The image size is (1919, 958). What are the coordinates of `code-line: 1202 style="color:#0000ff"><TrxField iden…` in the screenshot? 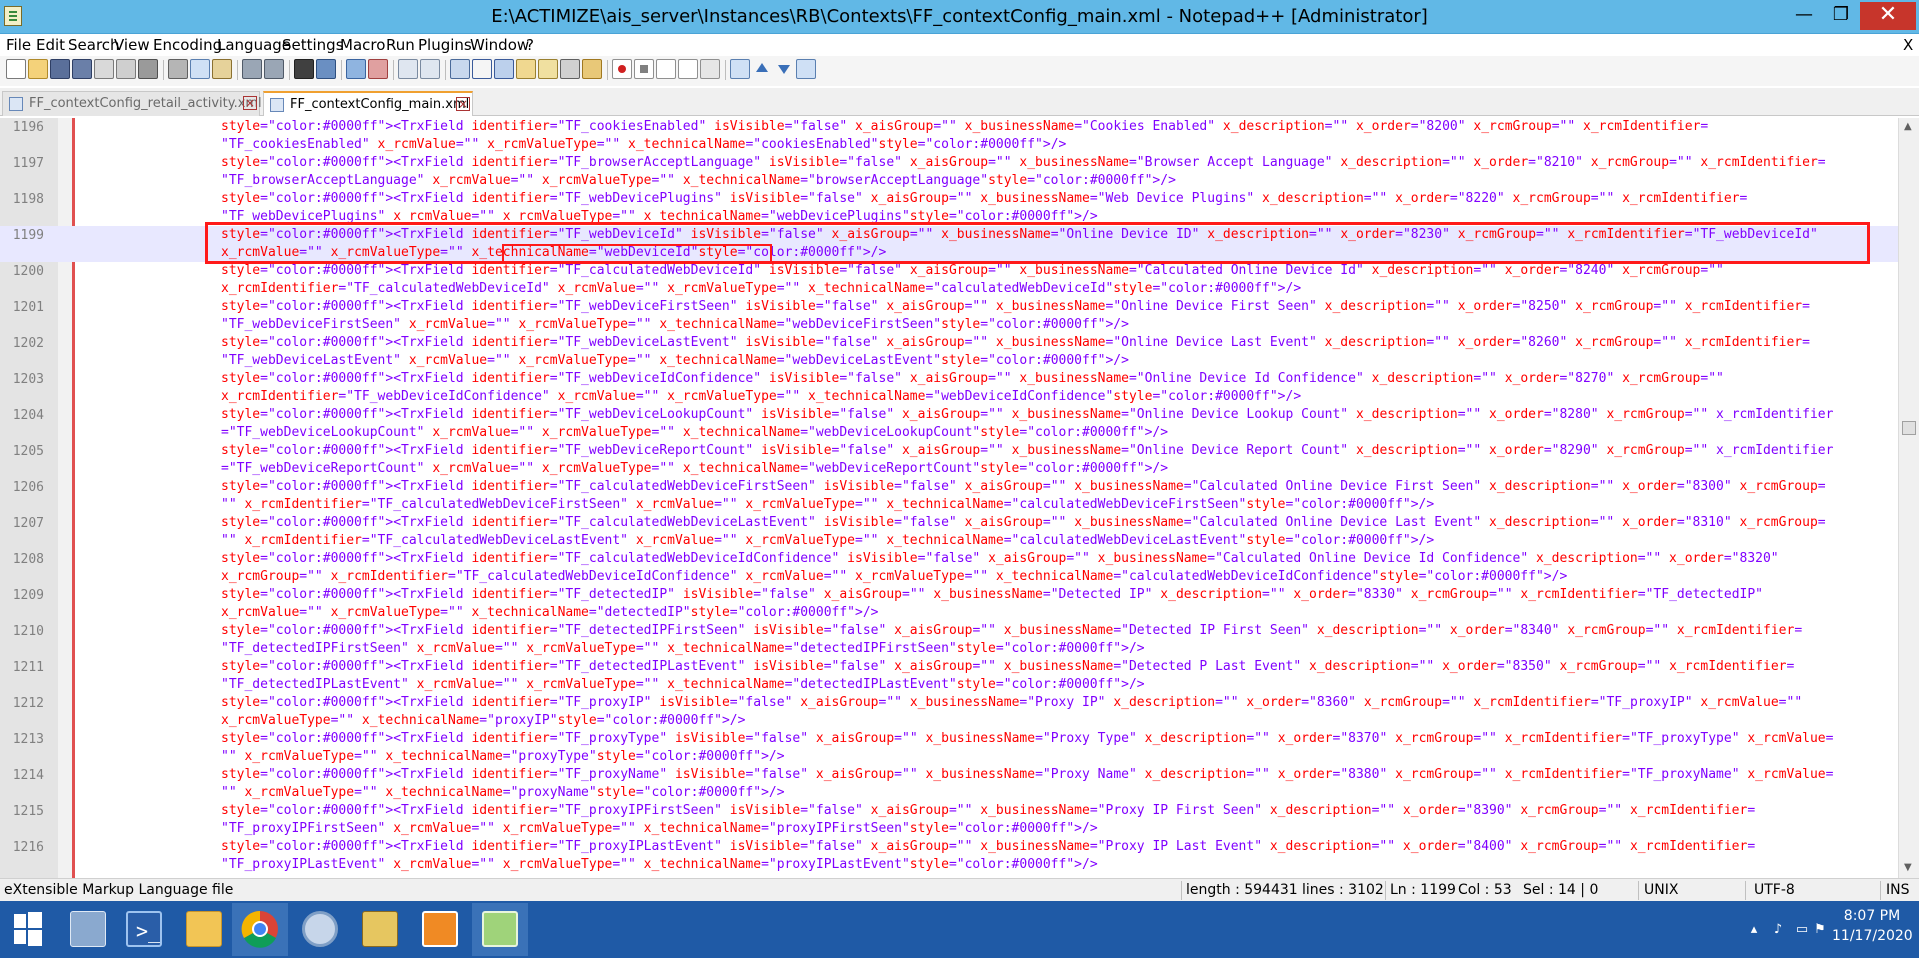 It's located at (949, 352).